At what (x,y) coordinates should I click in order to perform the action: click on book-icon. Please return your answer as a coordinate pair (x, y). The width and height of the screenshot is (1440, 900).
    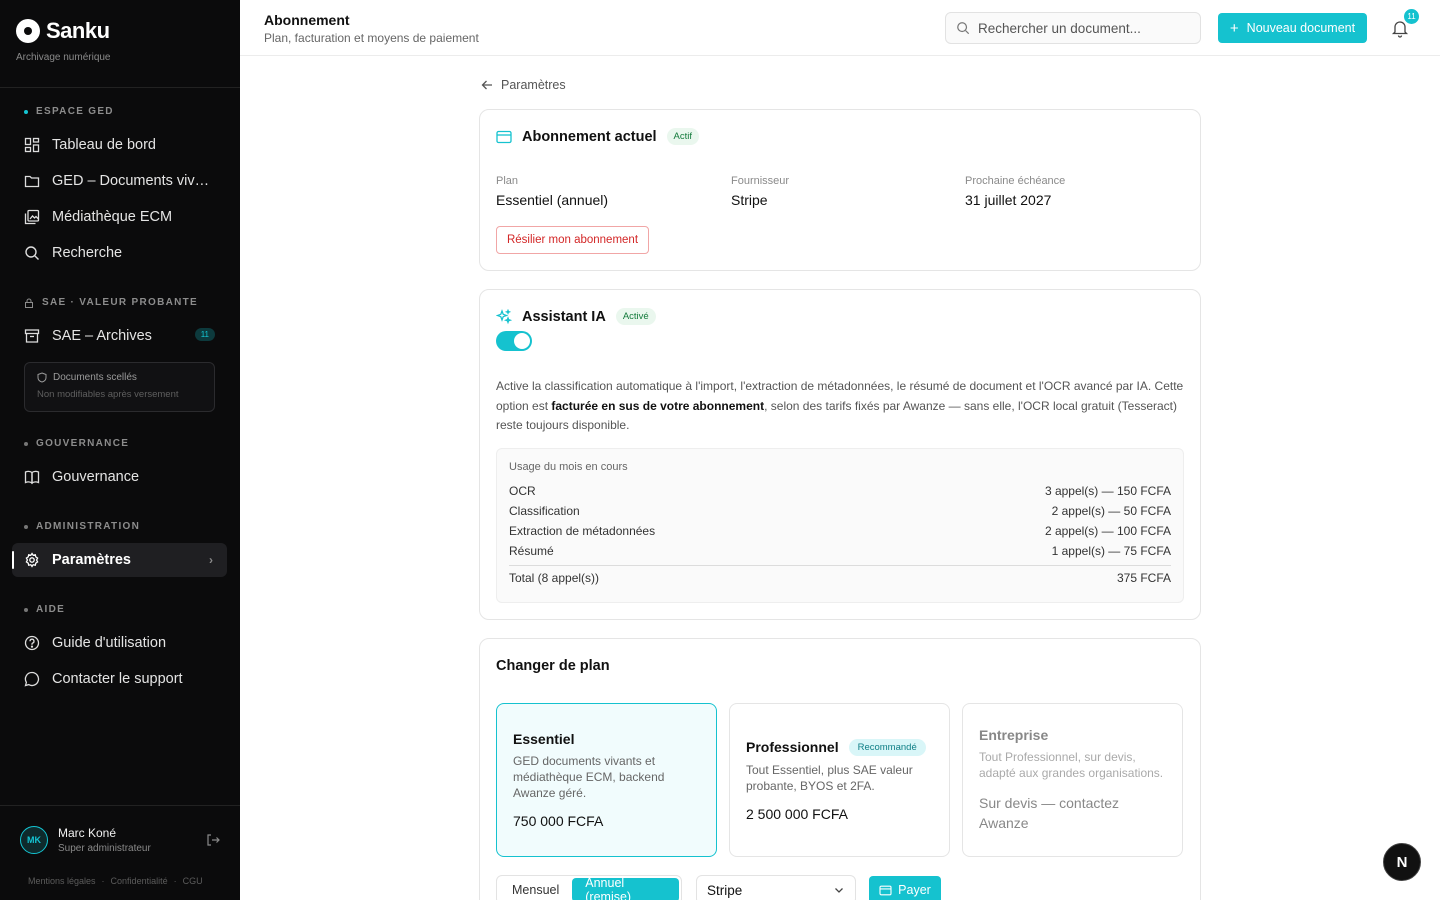
    Looking at the image, I should click on (32, 477).